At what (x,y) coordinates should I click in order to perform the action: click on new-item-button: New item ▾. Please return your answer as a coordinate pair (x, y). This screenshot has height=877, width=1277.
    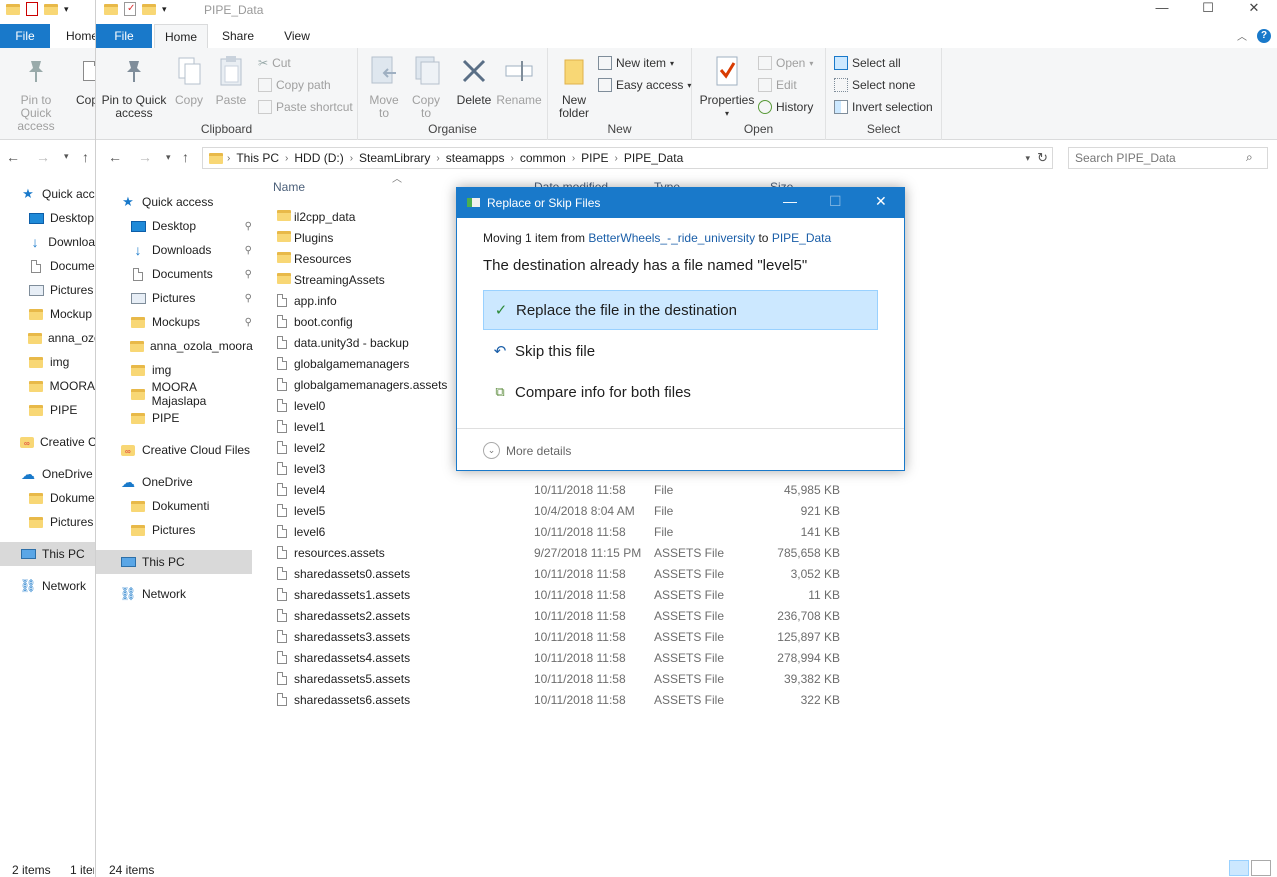
    Looking at the image, I should click on (636, 63).